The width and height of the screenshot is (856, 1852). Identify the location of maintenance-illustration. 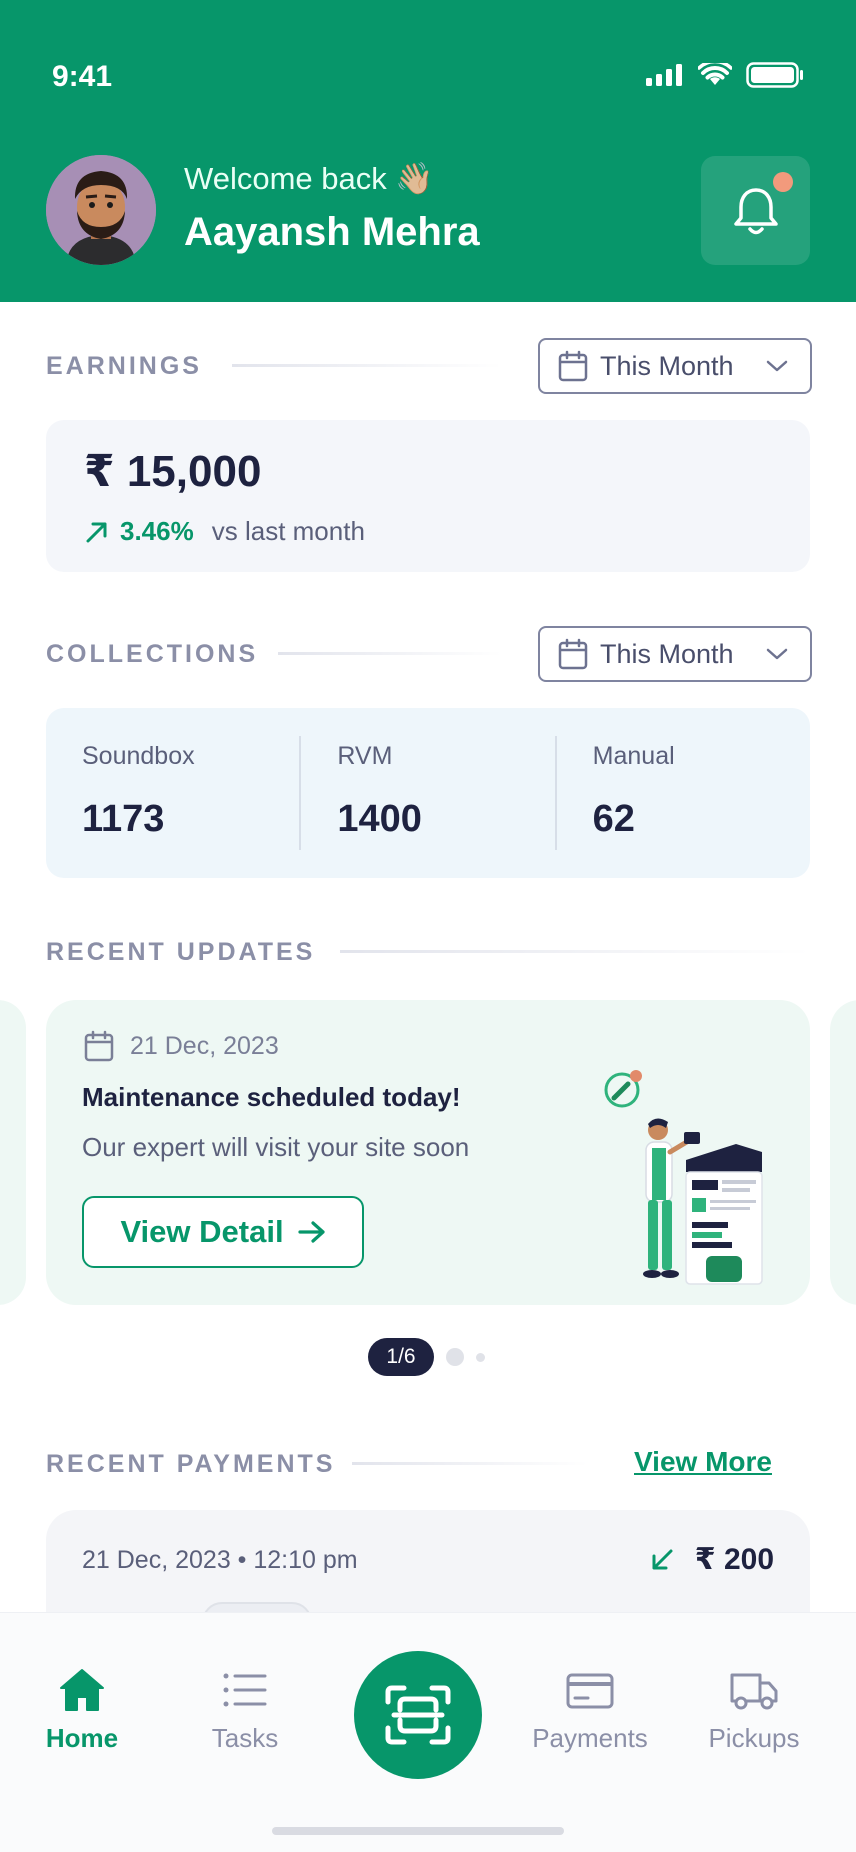
(683, 1177).